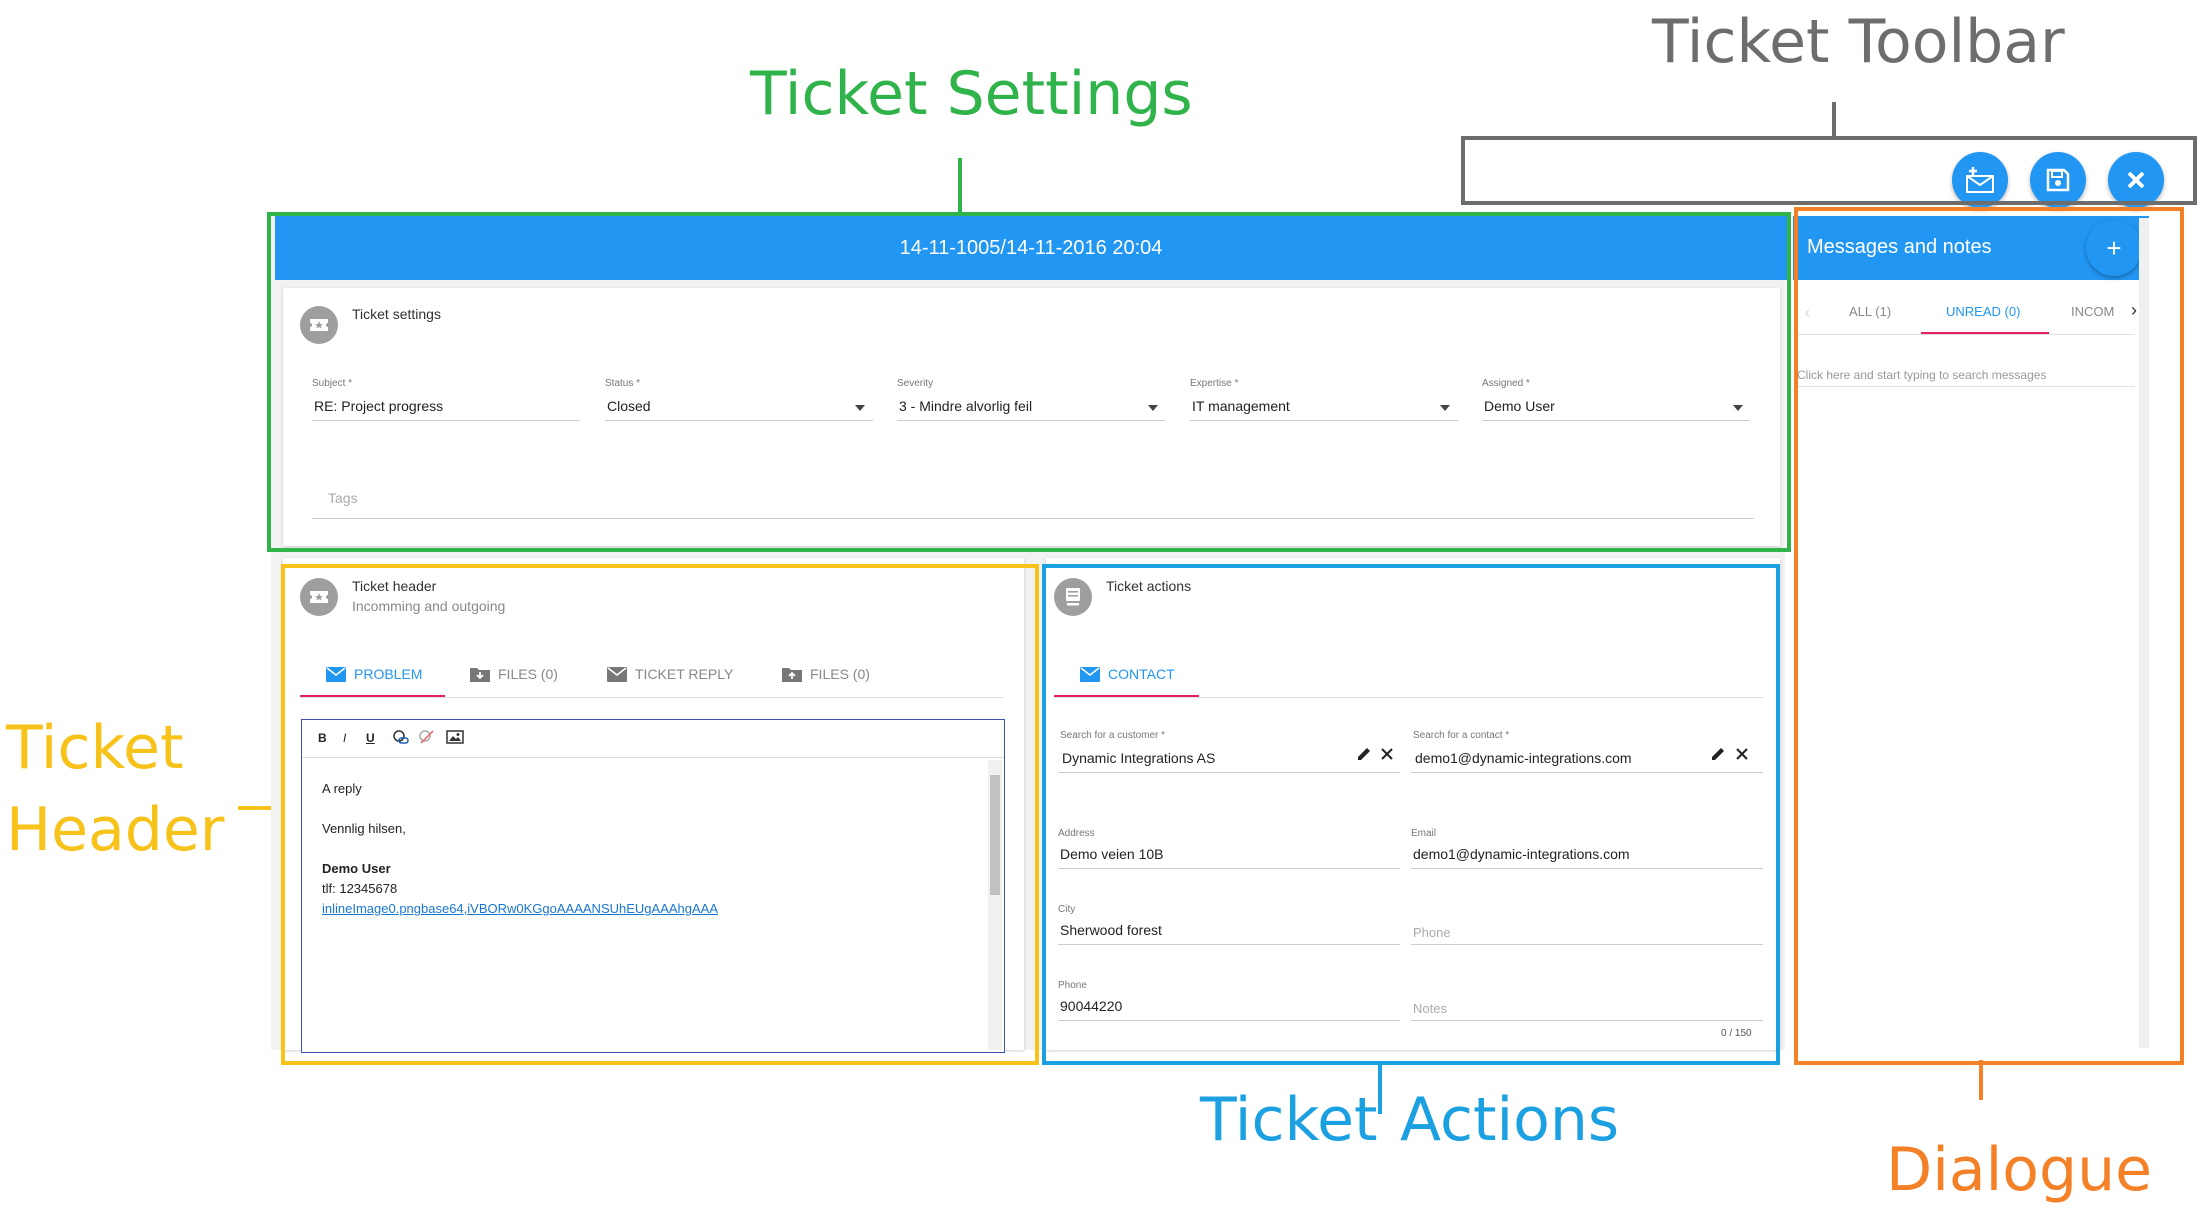 The image size is (2203, 1211). I want to click on messages-tabs-divider, so click(1966, 334).